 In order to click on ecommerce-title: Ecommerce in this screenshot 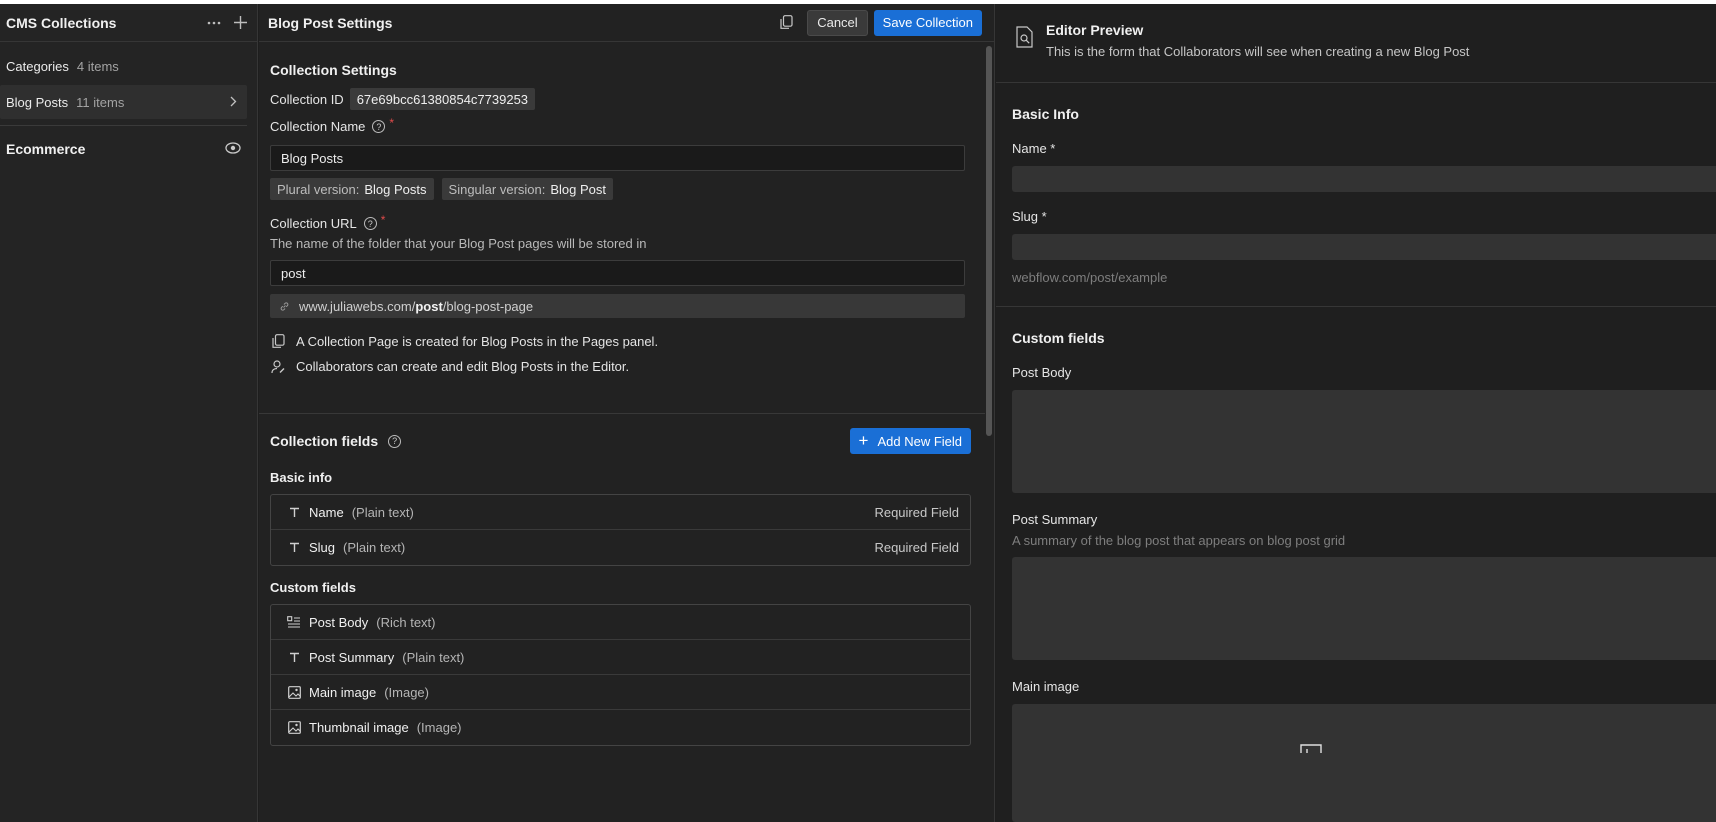, I will do `click(46, 149)`.